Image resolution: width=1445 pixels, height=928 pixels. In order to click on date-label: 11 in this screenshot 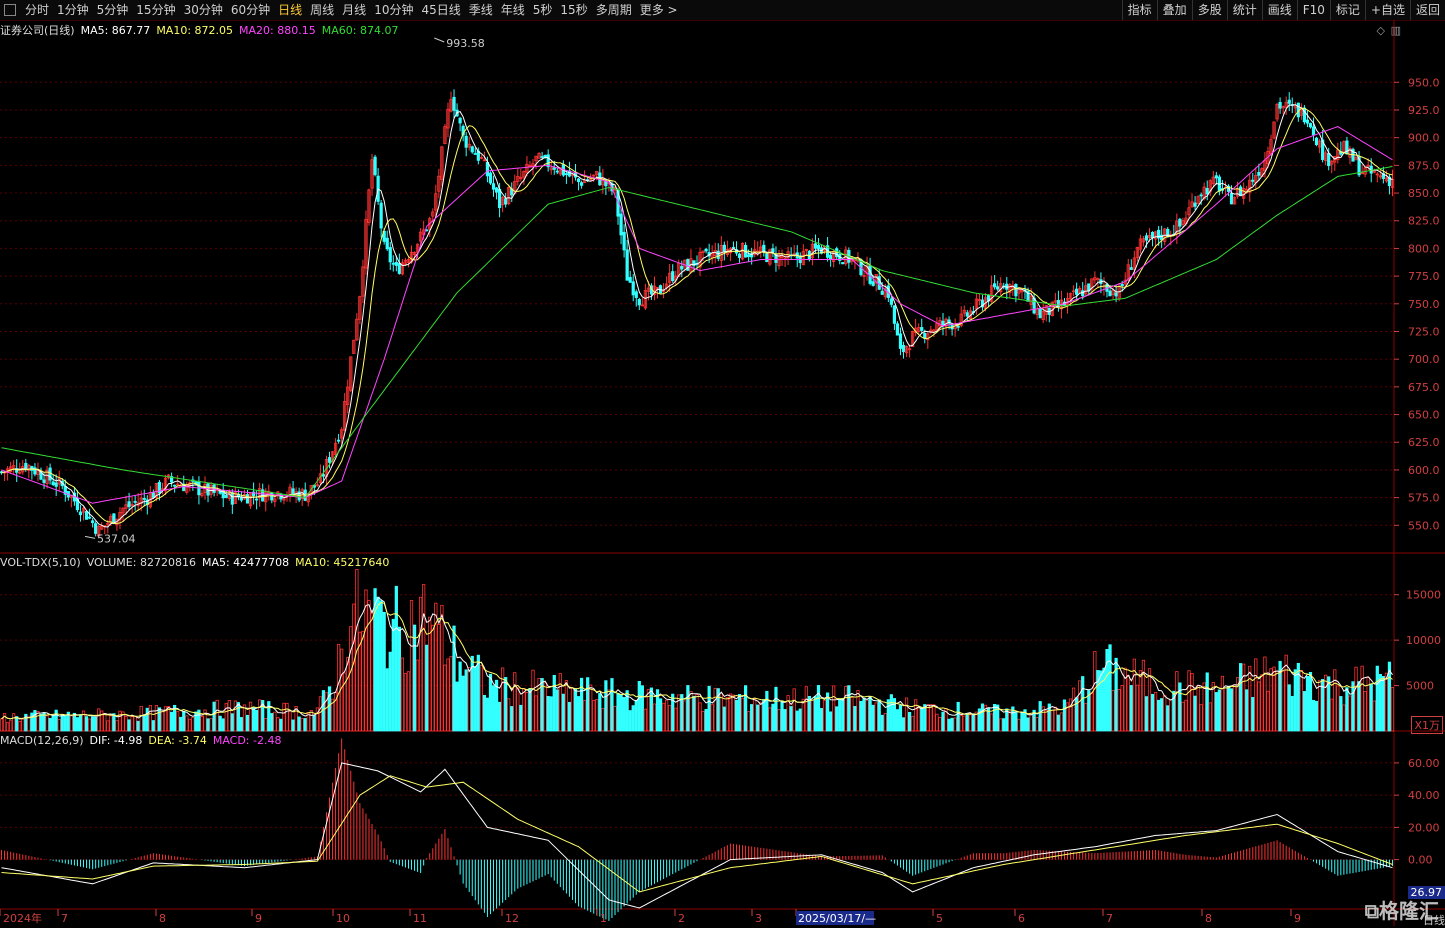, I will do `click(420, 918)`.